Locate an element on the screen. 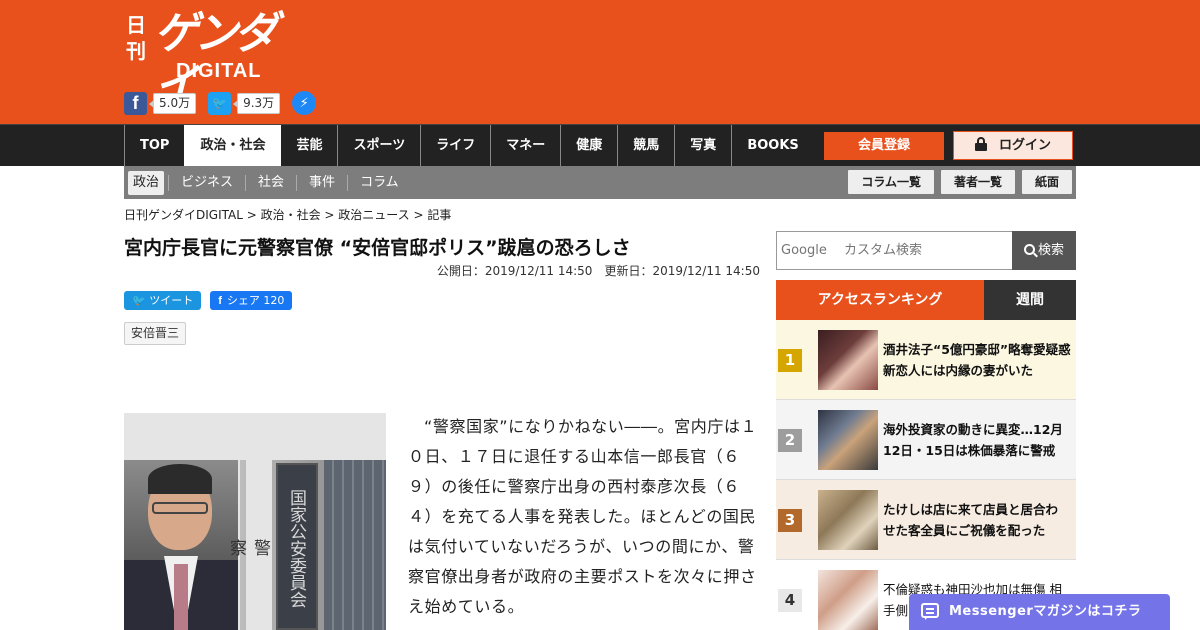 Image resolution: width=1200 pixels, height=630 pixels. newspaper-button: 紙面 is located at coordinates (1046, 182).